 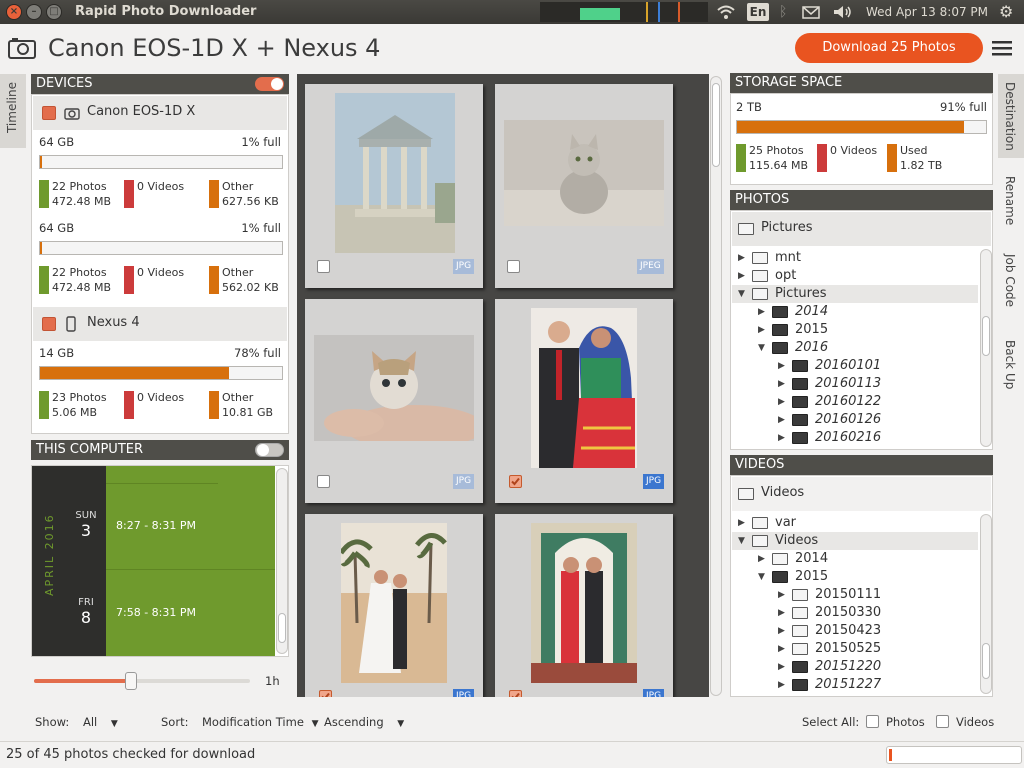 I want to click on folder-tree-item: ▼ Pictures, so click(x=855, y=294).